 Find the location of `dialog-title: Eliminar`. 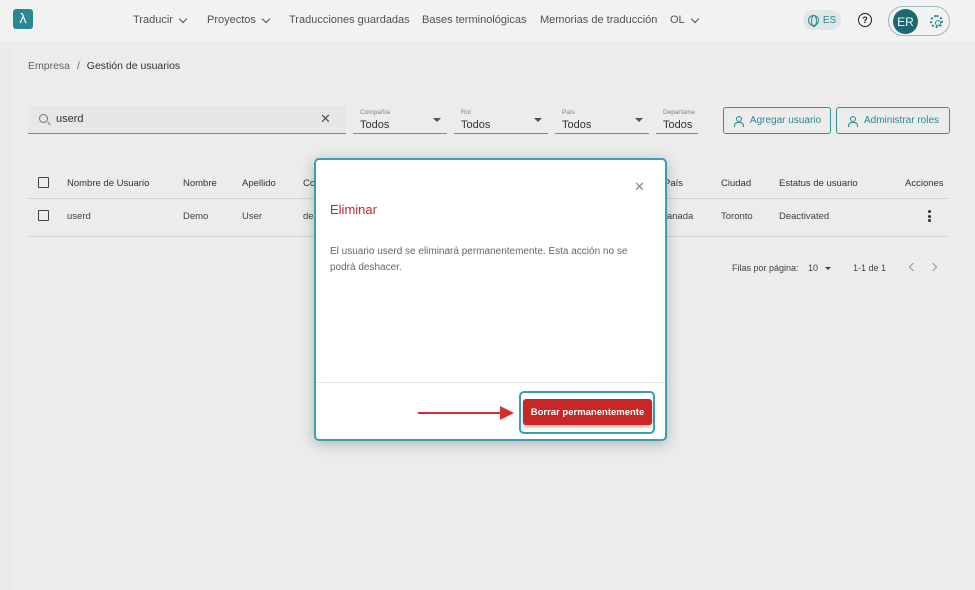

dialog-title: Eliminar is located at coordinates (353, 209).